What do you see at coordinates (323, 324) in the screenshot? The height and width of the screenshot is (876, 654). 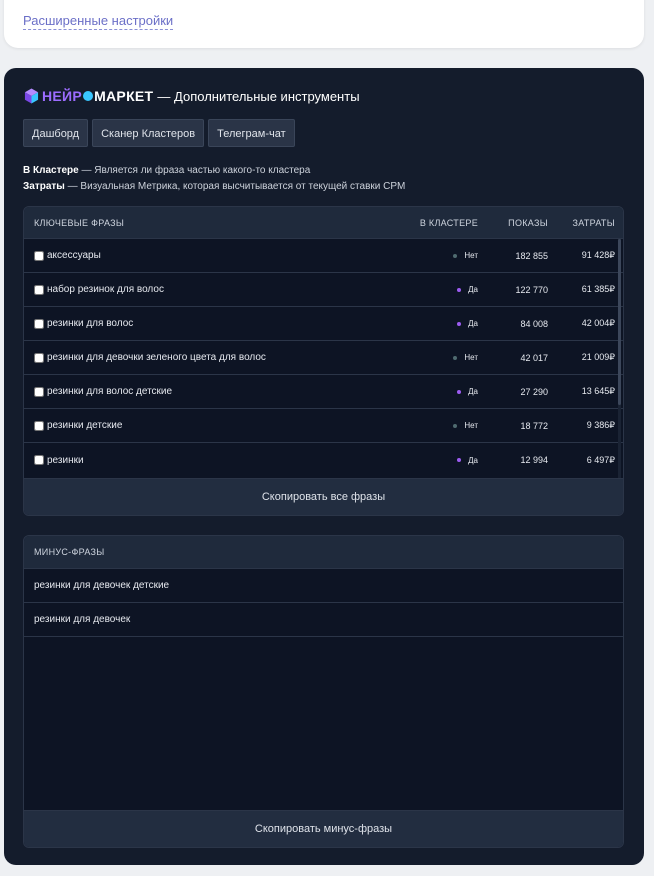 I see `table-row: резинки для волос Да 84 008 42 004₽` at bounding box center [323, 324].